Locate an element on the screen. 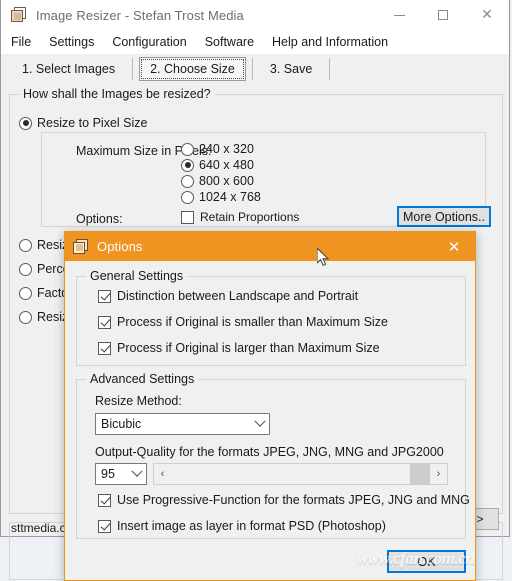 The height and width of the screenshot is (581, 512). app-icon is located at coordinates (19, 15).